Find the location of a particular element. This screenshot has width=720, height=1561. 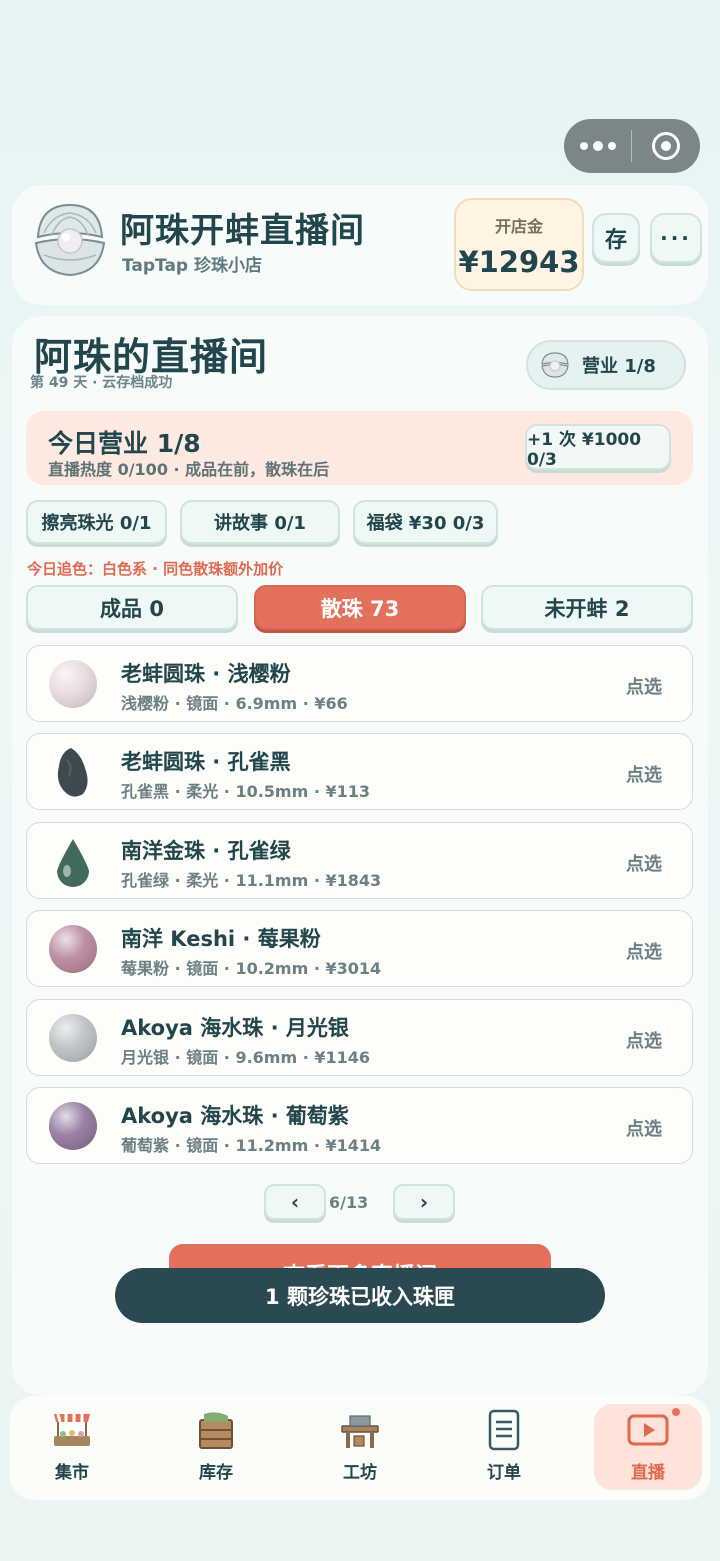

gold-label: 开店金 is located at coordinates (518, 226).